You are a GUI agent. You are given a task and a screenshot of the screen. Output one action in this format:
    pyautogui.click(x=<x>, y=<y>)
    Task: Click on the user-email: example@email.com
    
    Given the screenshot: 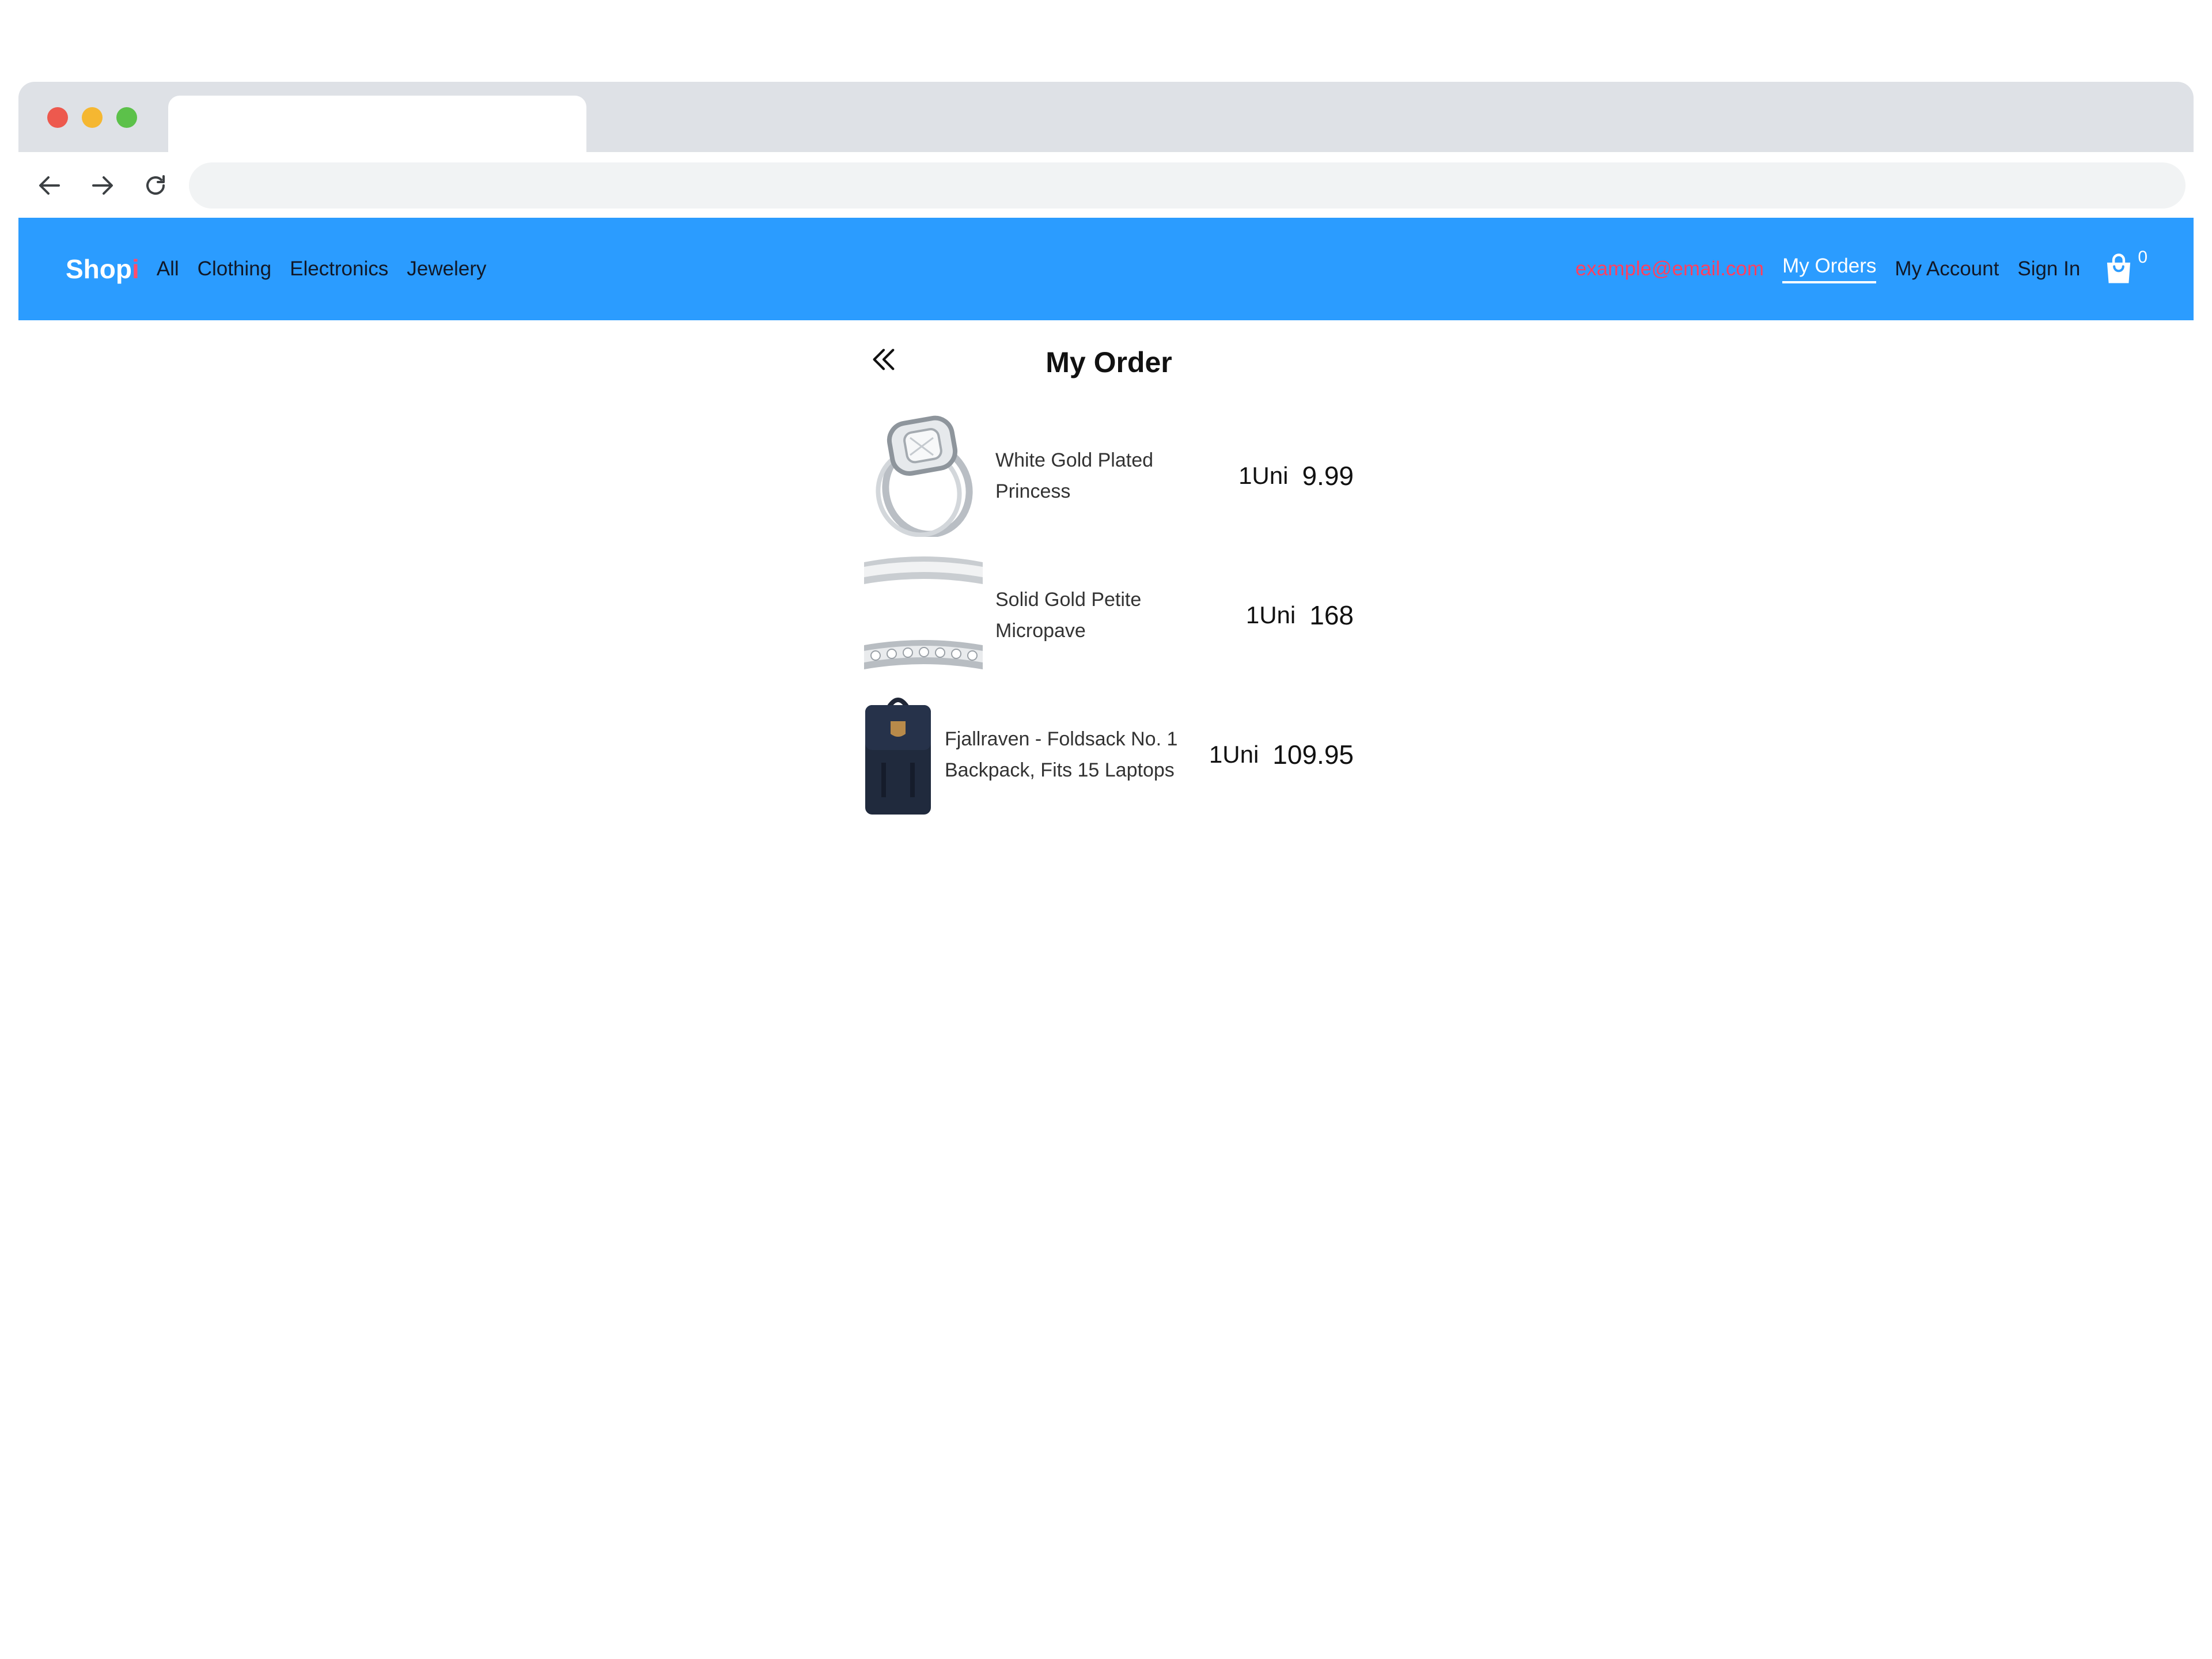 What is the action you would take?
    pyautogui.click(x=1669, y=268)
    